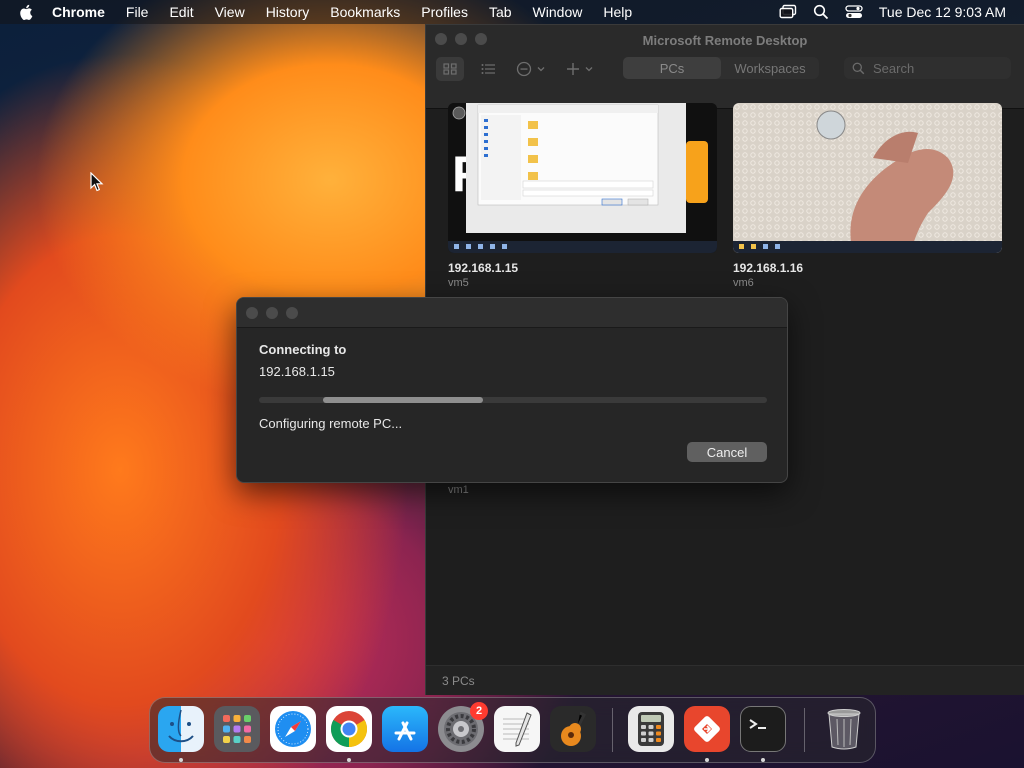 Image resolution: width=1024 pixels, height=768 pixels. I want to click on remote-screen-preview: F, so click(582, 178).